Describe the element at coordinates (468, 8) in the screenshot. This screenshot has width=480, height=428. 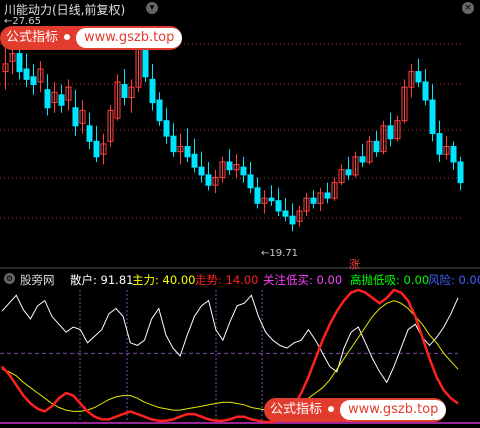
I see `close-icon: ×` at that location.